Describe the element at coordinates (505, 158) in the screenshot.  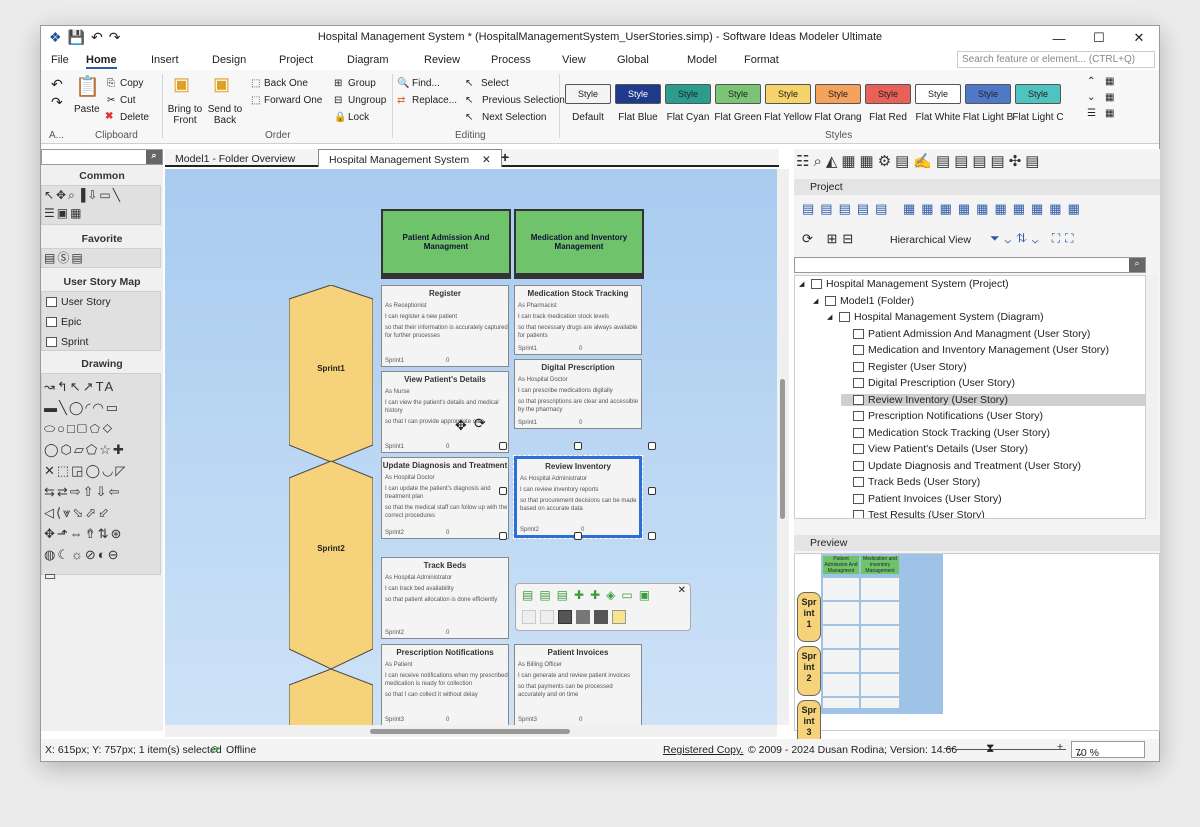
I see `new-tab-button: +` at that location.